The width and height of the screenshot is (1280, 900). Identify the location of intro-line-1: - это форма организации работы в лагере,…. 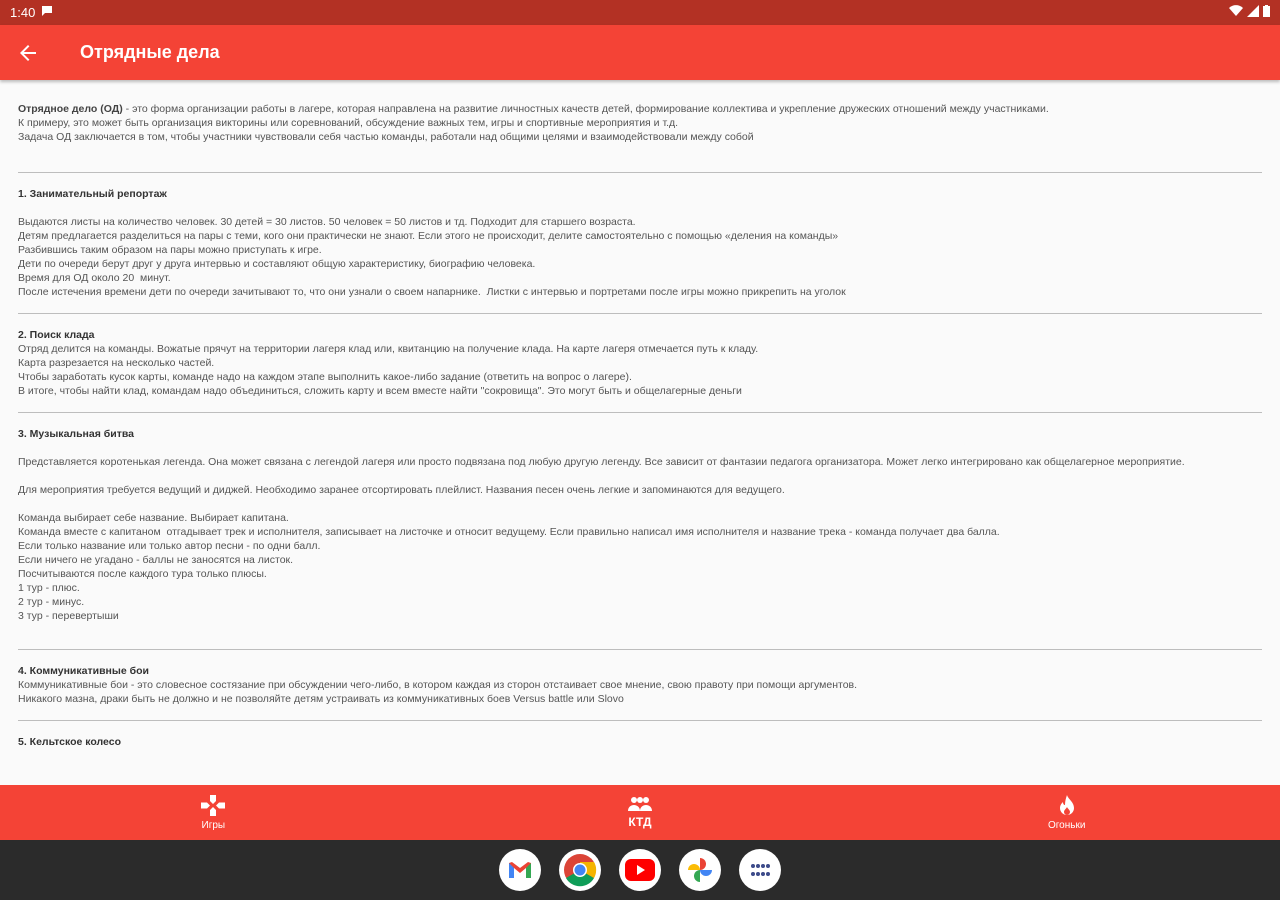
(585, 109).